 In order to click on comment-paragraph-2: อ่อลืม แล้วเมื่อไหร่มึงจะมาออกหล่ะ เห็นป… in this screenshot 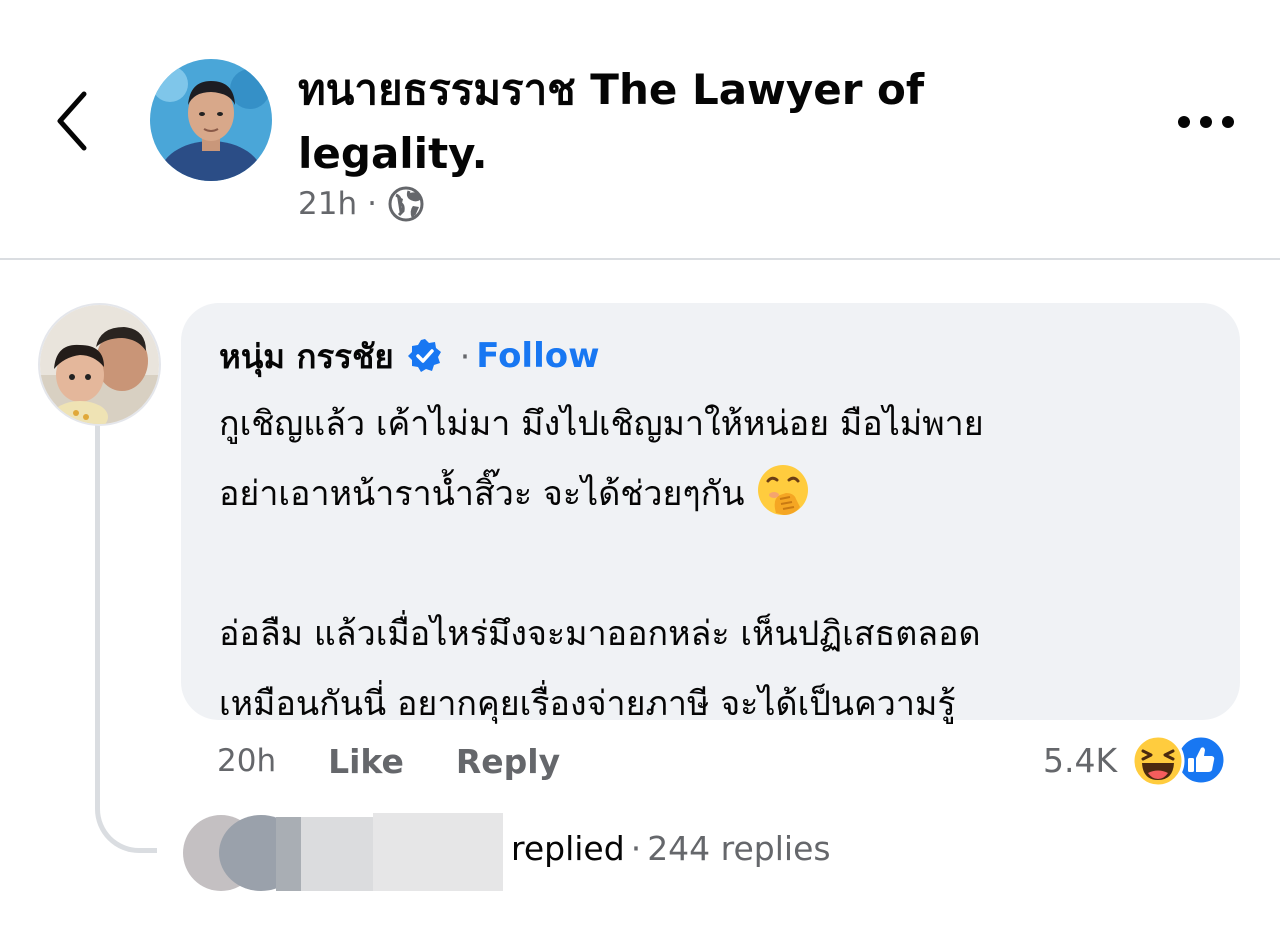, I will do `click(600, 669)`.